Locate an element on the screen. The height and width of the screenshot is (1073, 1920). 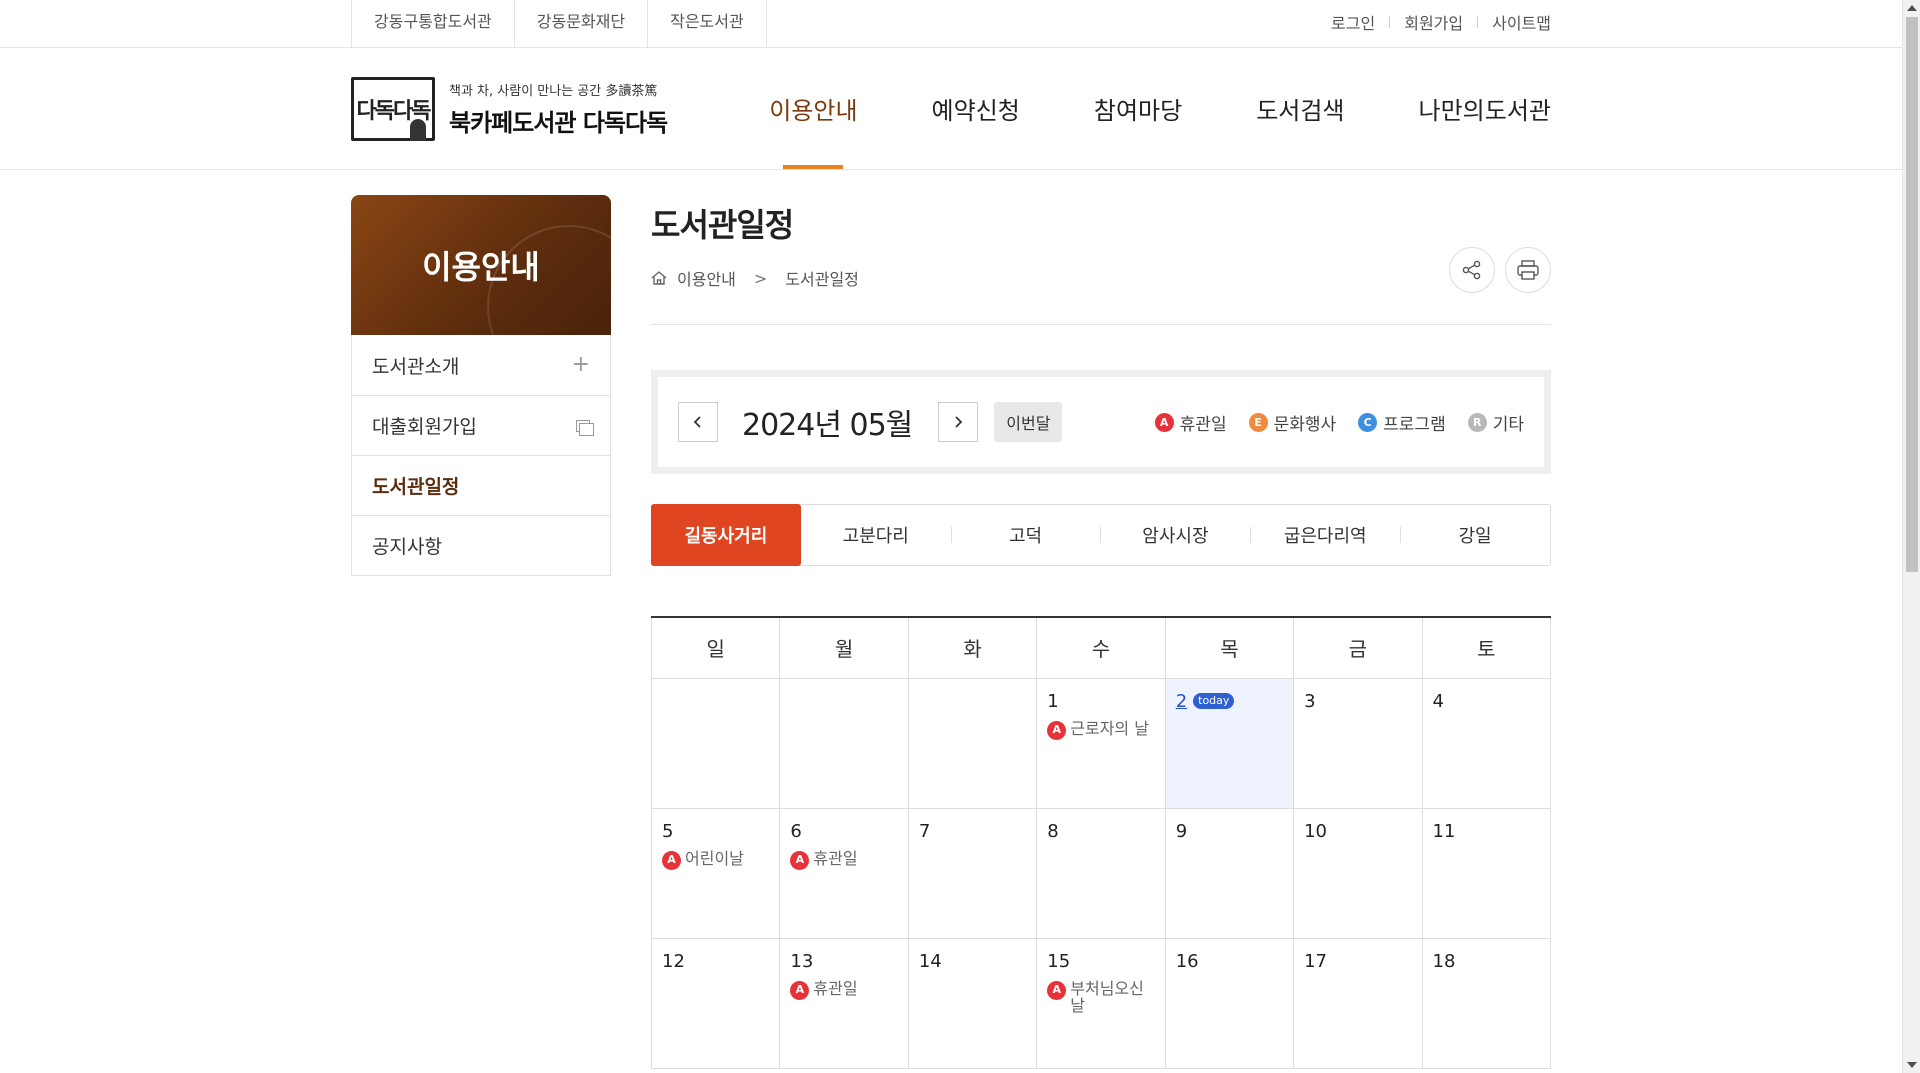
next-month-button is located at coordinates (958, 422).